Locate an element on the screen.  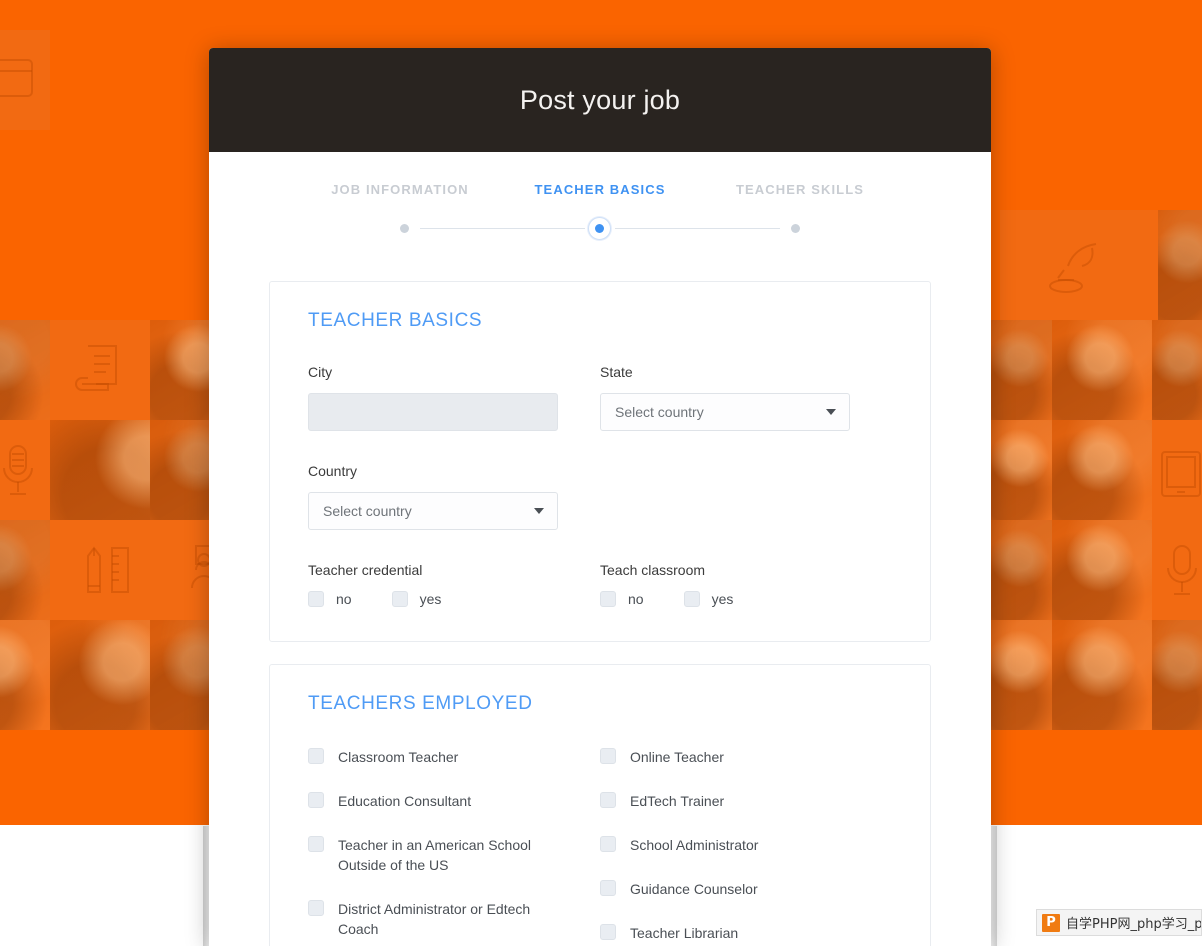
list-item: District Administrator or Edtech Coach is located at coordinates (454, 919).